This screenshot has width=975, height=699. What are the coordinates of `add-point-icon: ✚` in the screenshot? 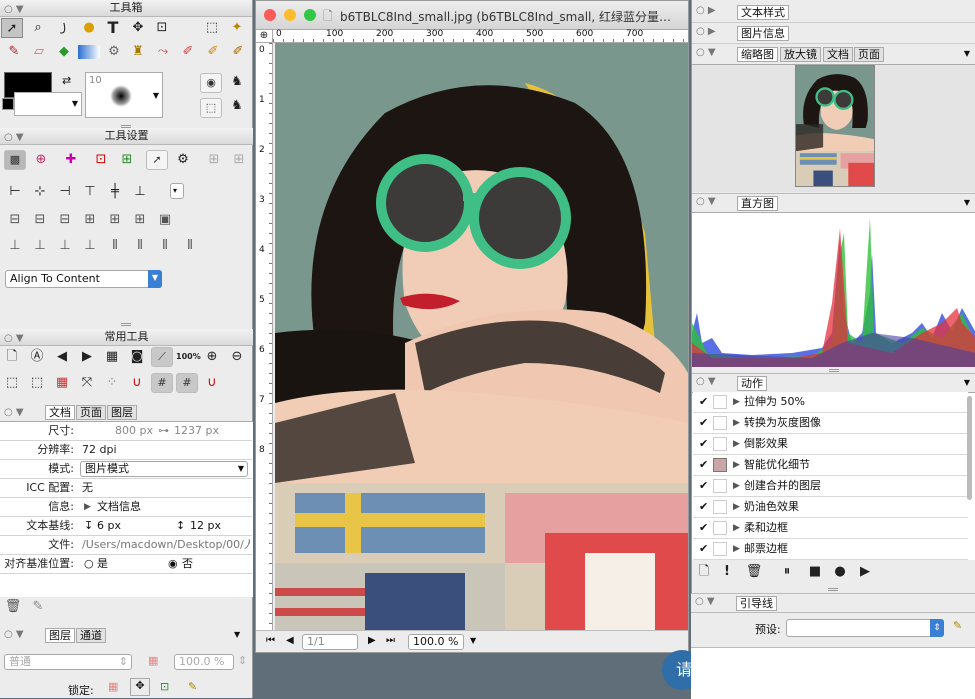 It's located at (71, 160).